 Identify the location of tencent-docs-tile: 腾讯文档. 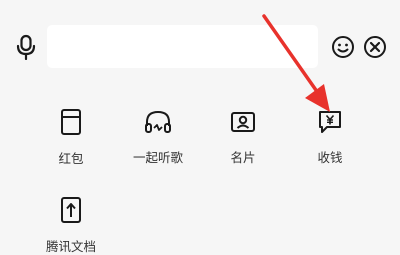
(71, 219).